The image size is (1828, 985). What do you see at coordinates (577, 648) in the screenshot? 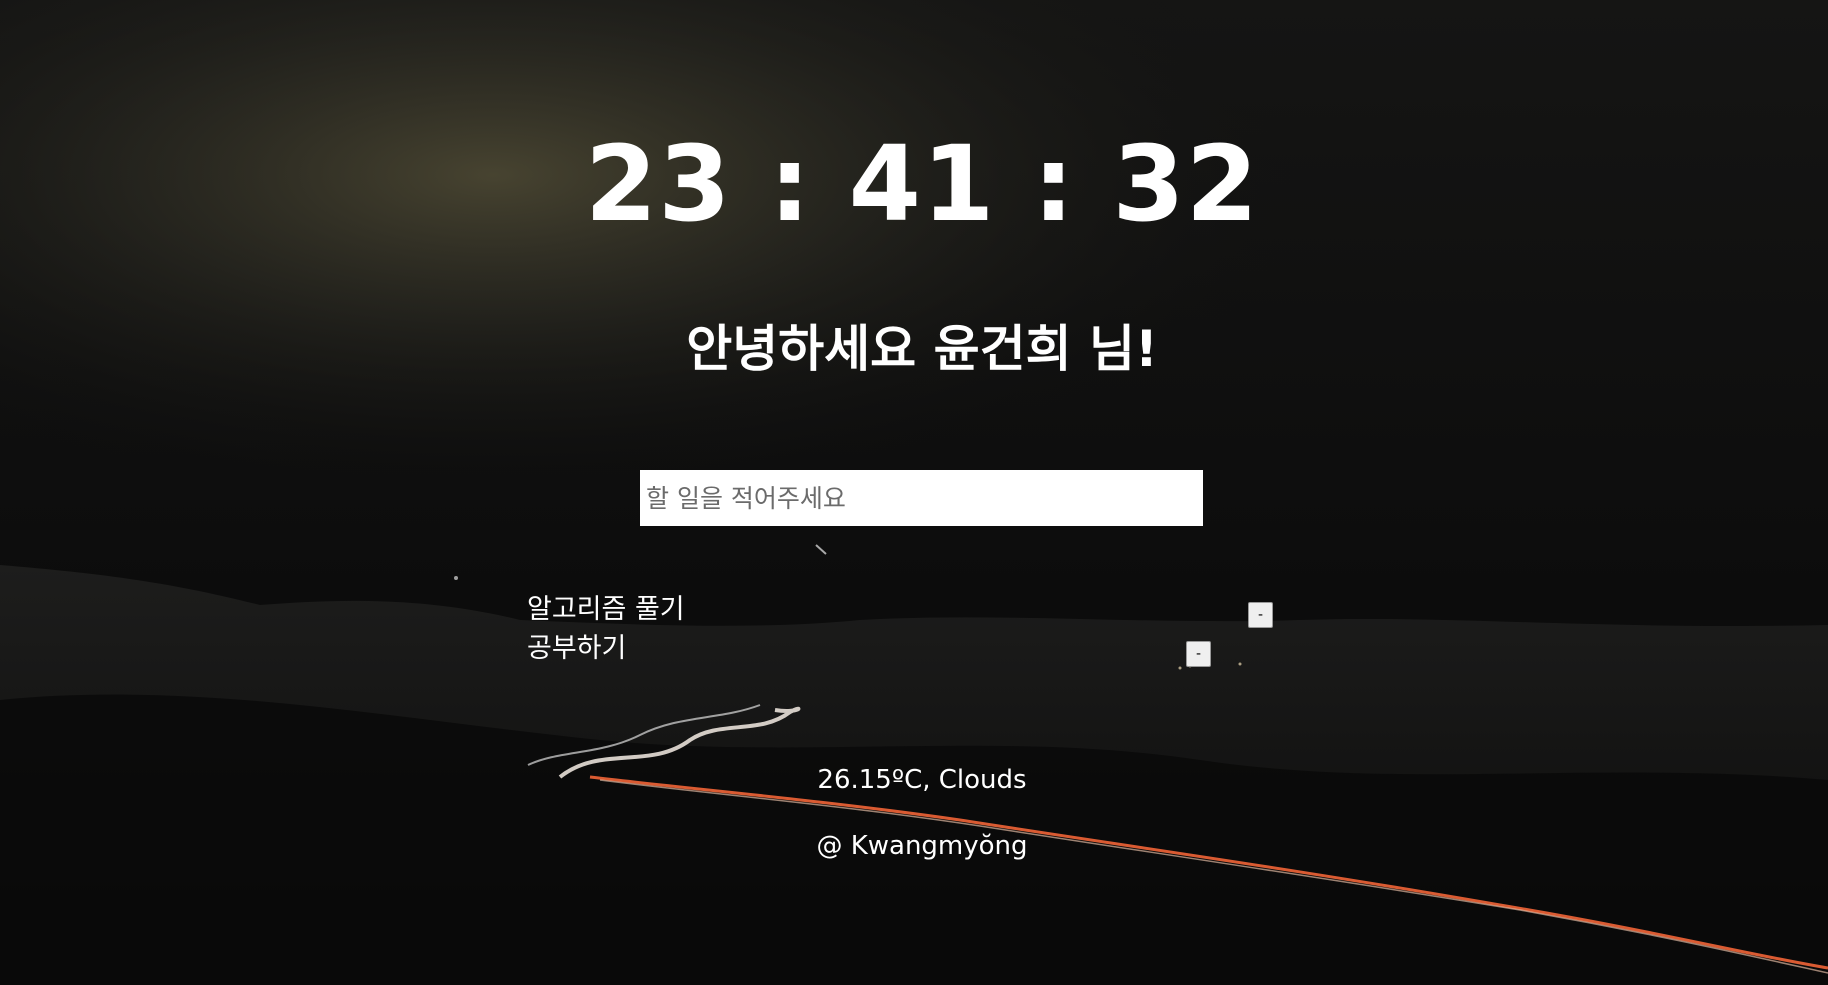
I see `todo-item-text: 공부하기` at bounding box center [577, 648].